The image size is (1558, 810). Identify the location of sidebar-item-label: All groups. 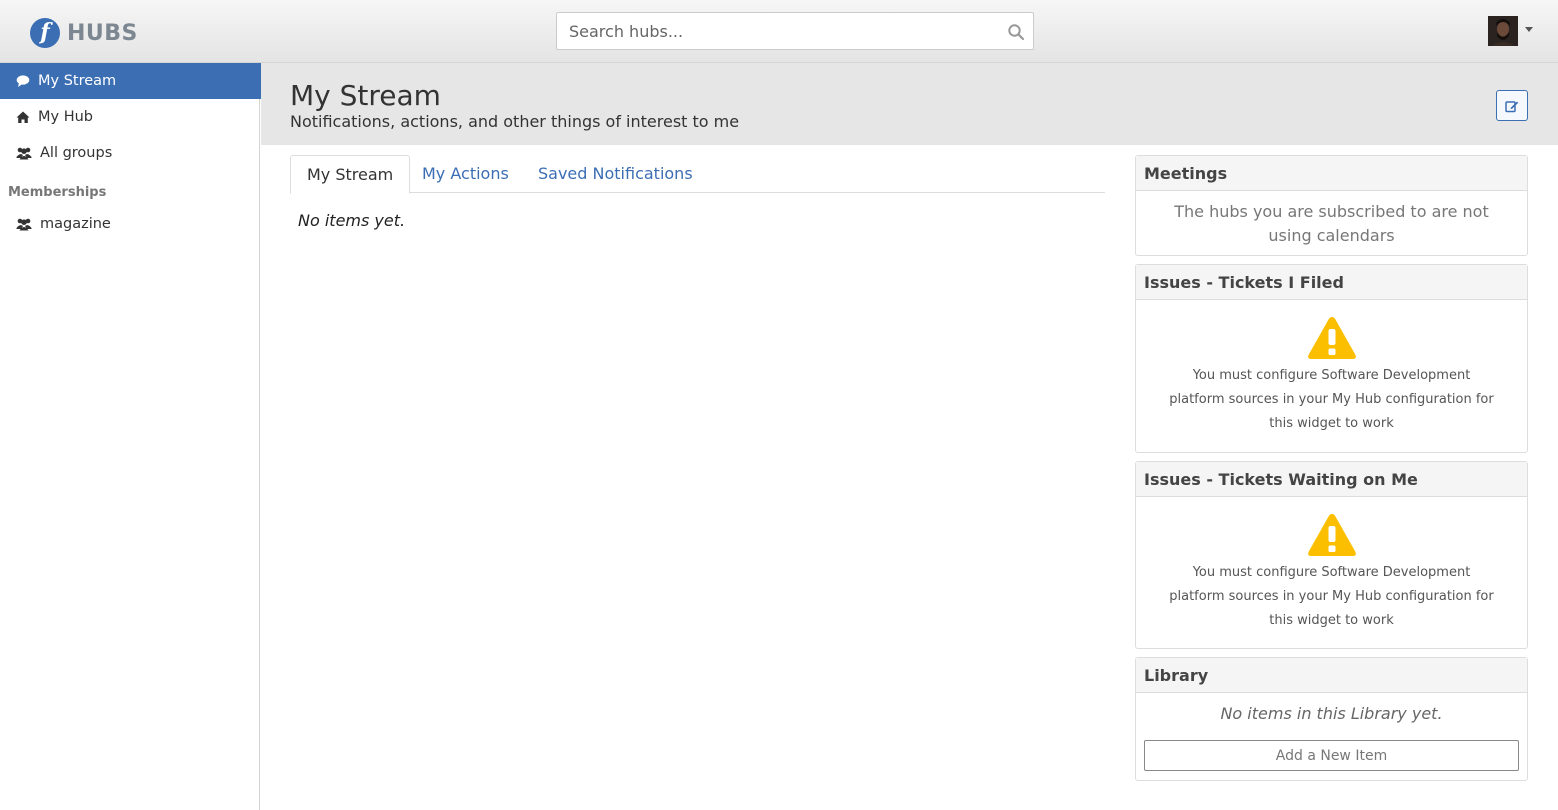
(76, 153).